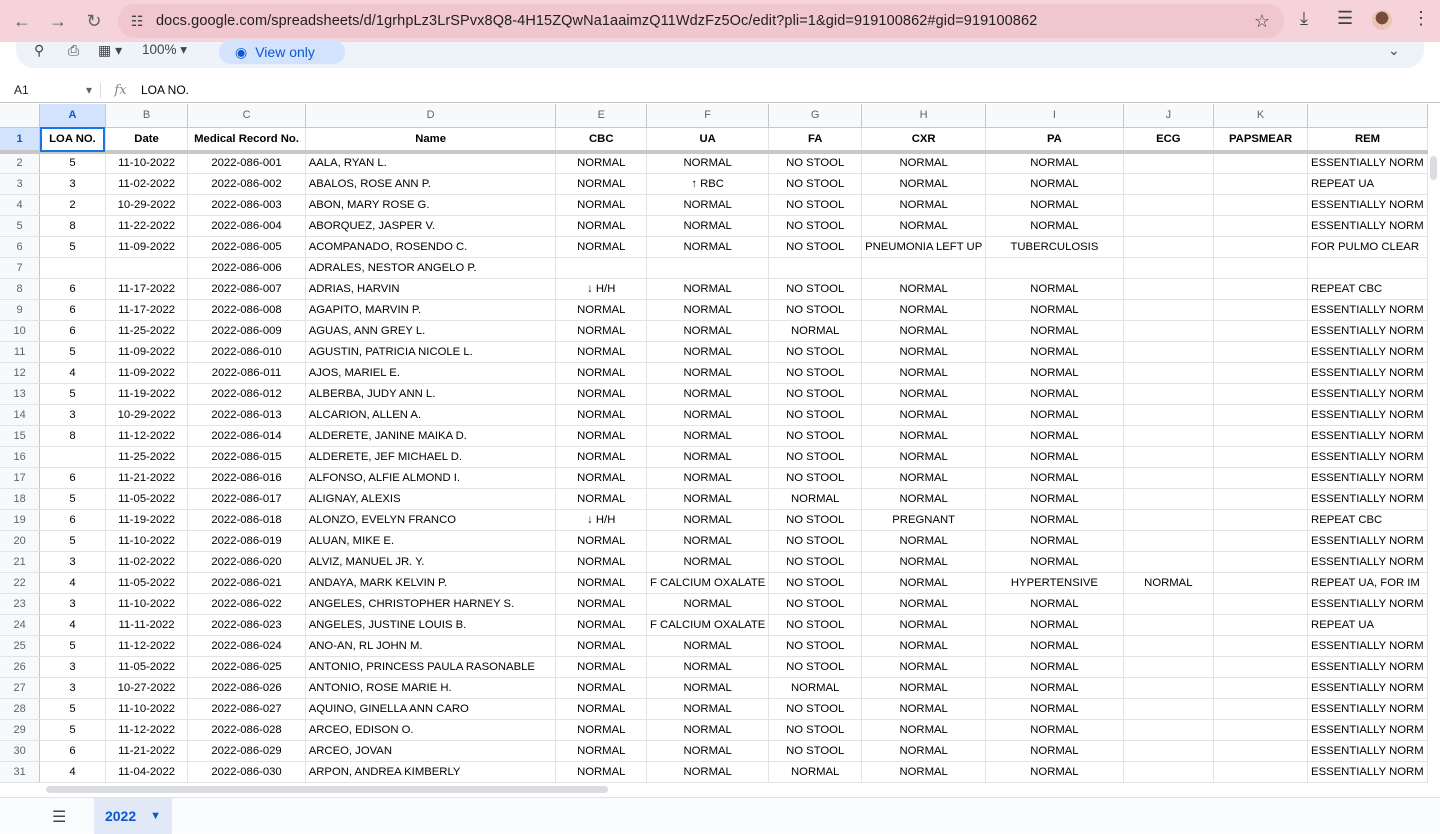  I want to click on table-cell: AGAPITO, MARVIN P., so click(431, 310).